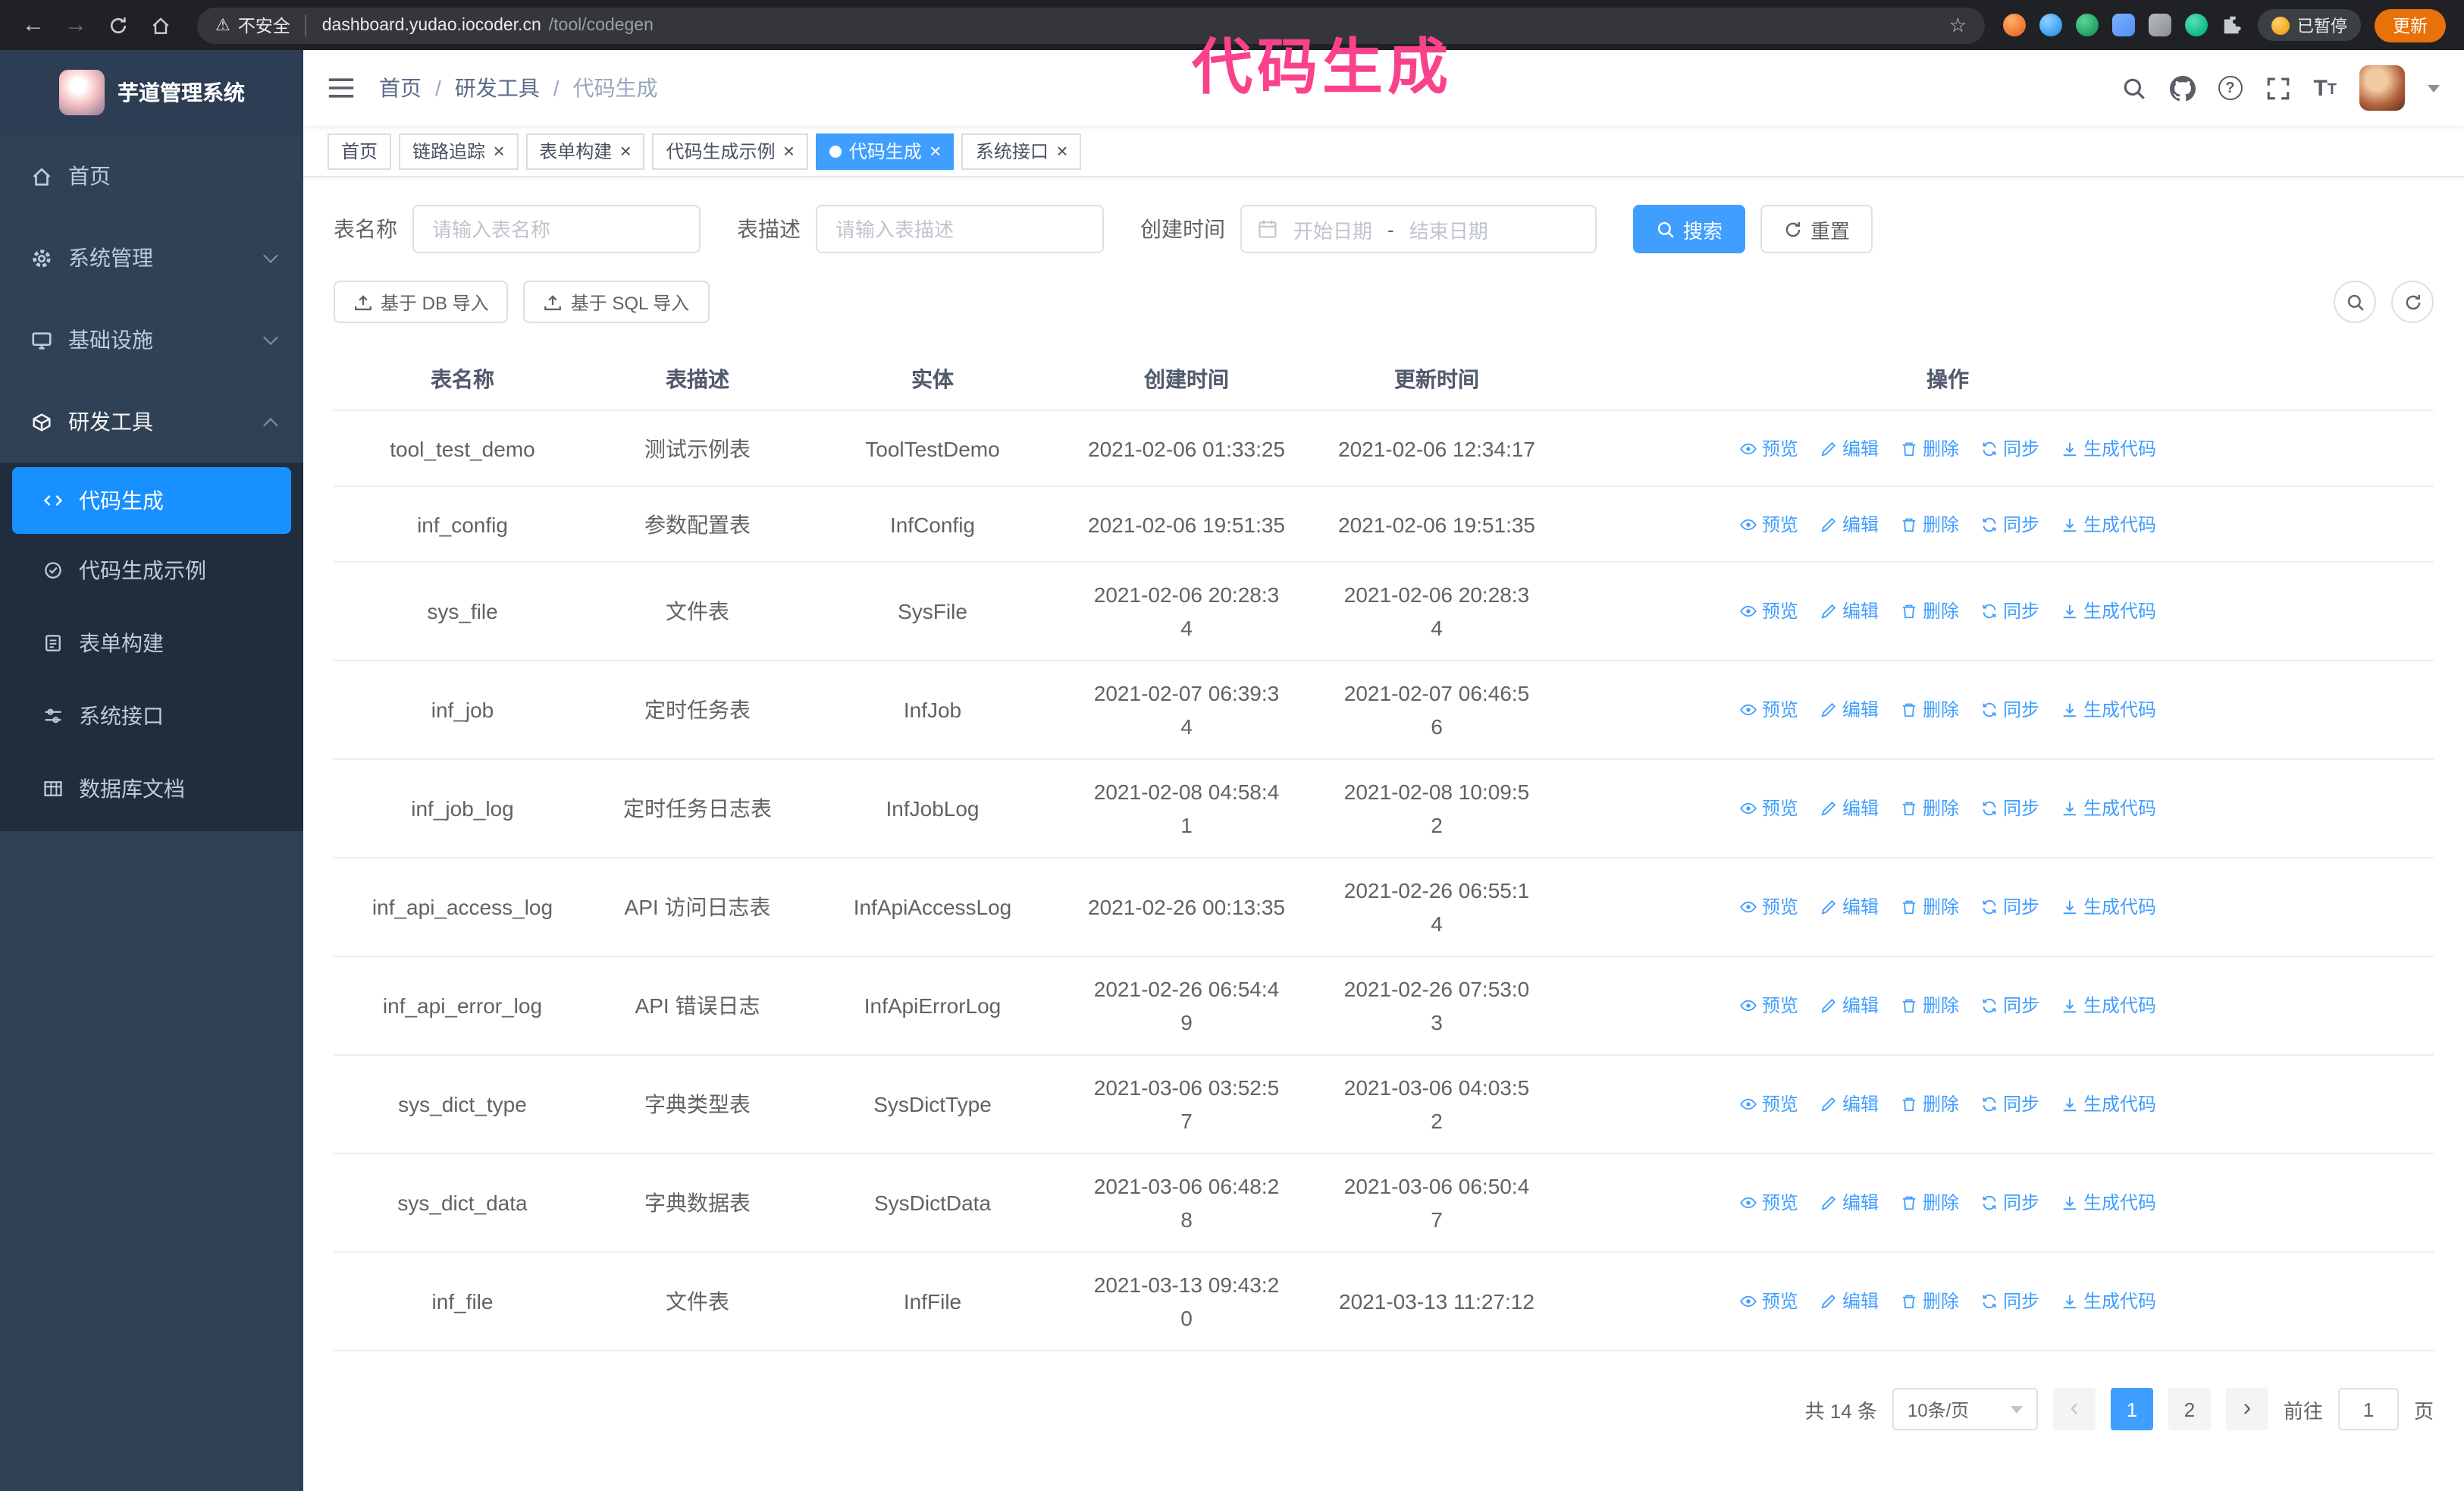  I want to click on sidebar-item-form-builder: 表单构建, so click(151, 643).